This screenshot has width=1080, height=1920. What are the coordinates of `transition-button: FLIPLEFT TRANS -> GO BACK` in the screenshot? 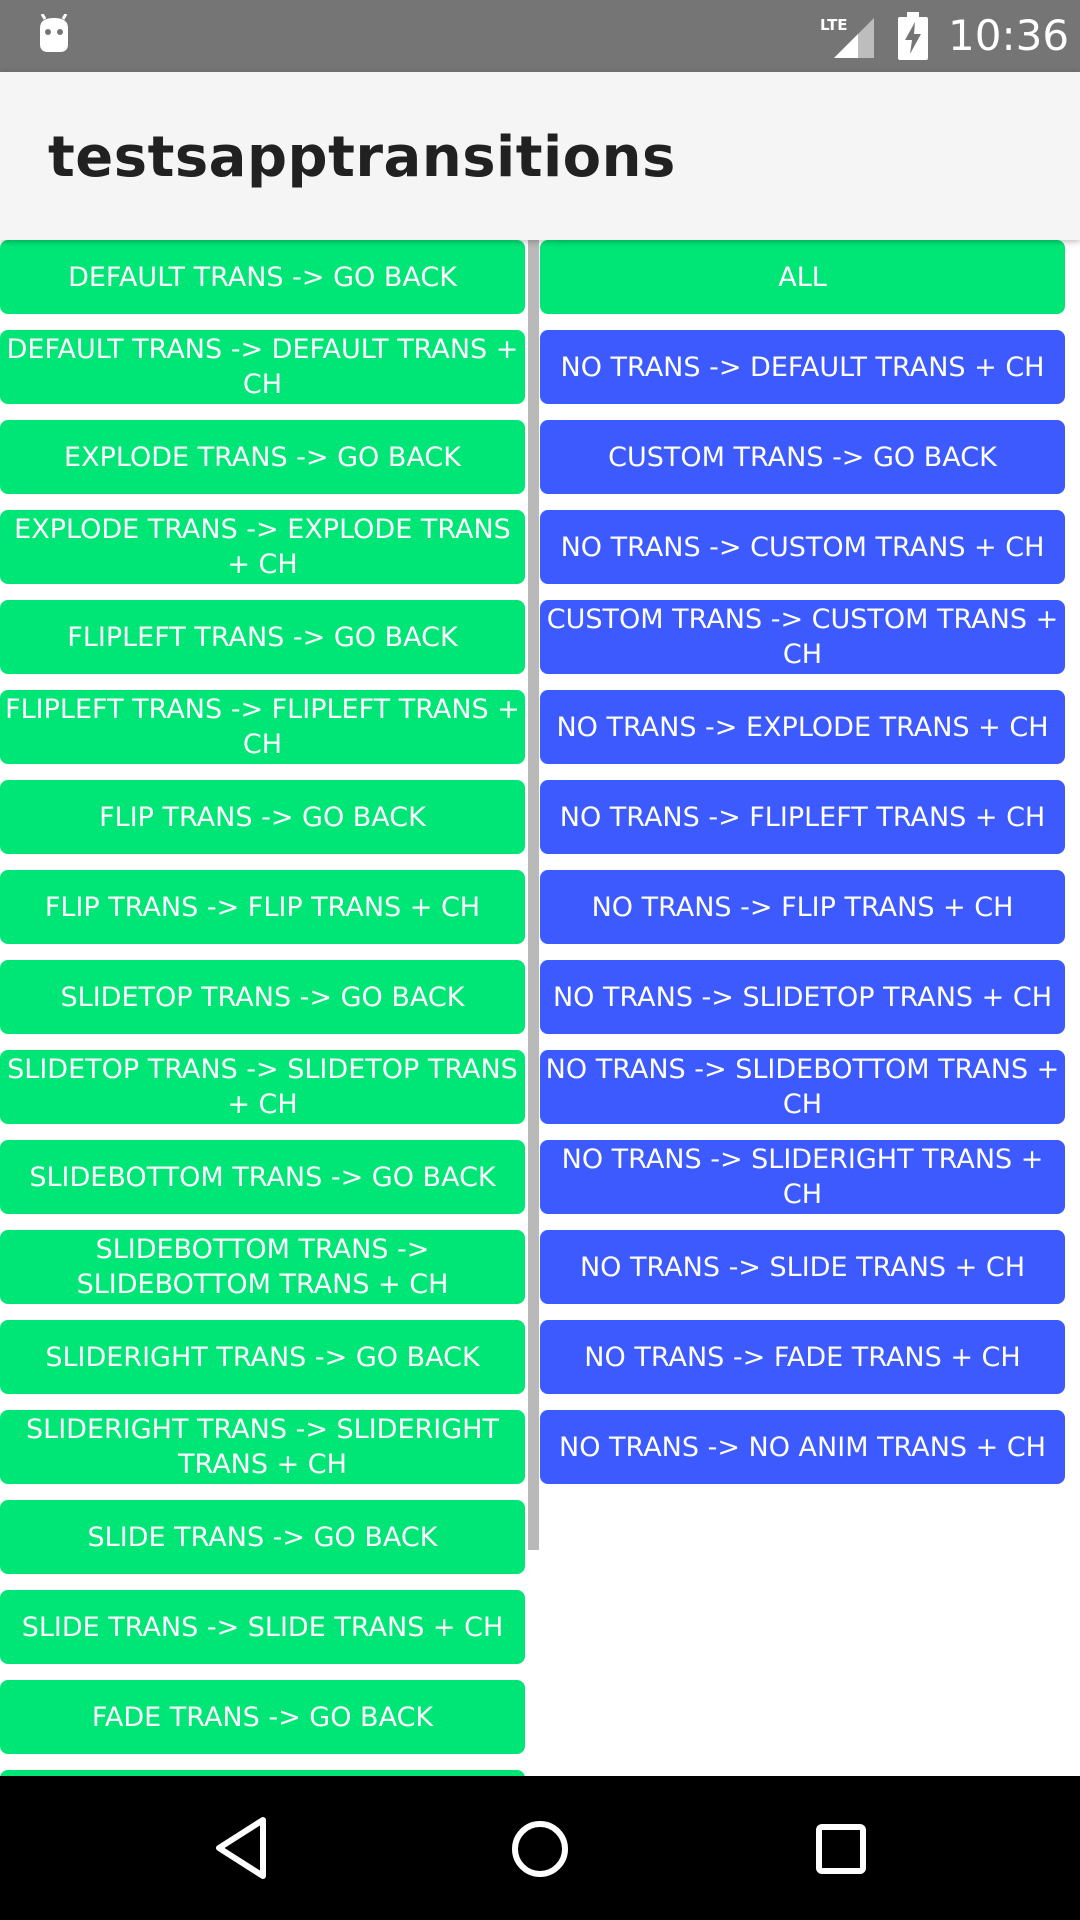 It's located at (262, 637).